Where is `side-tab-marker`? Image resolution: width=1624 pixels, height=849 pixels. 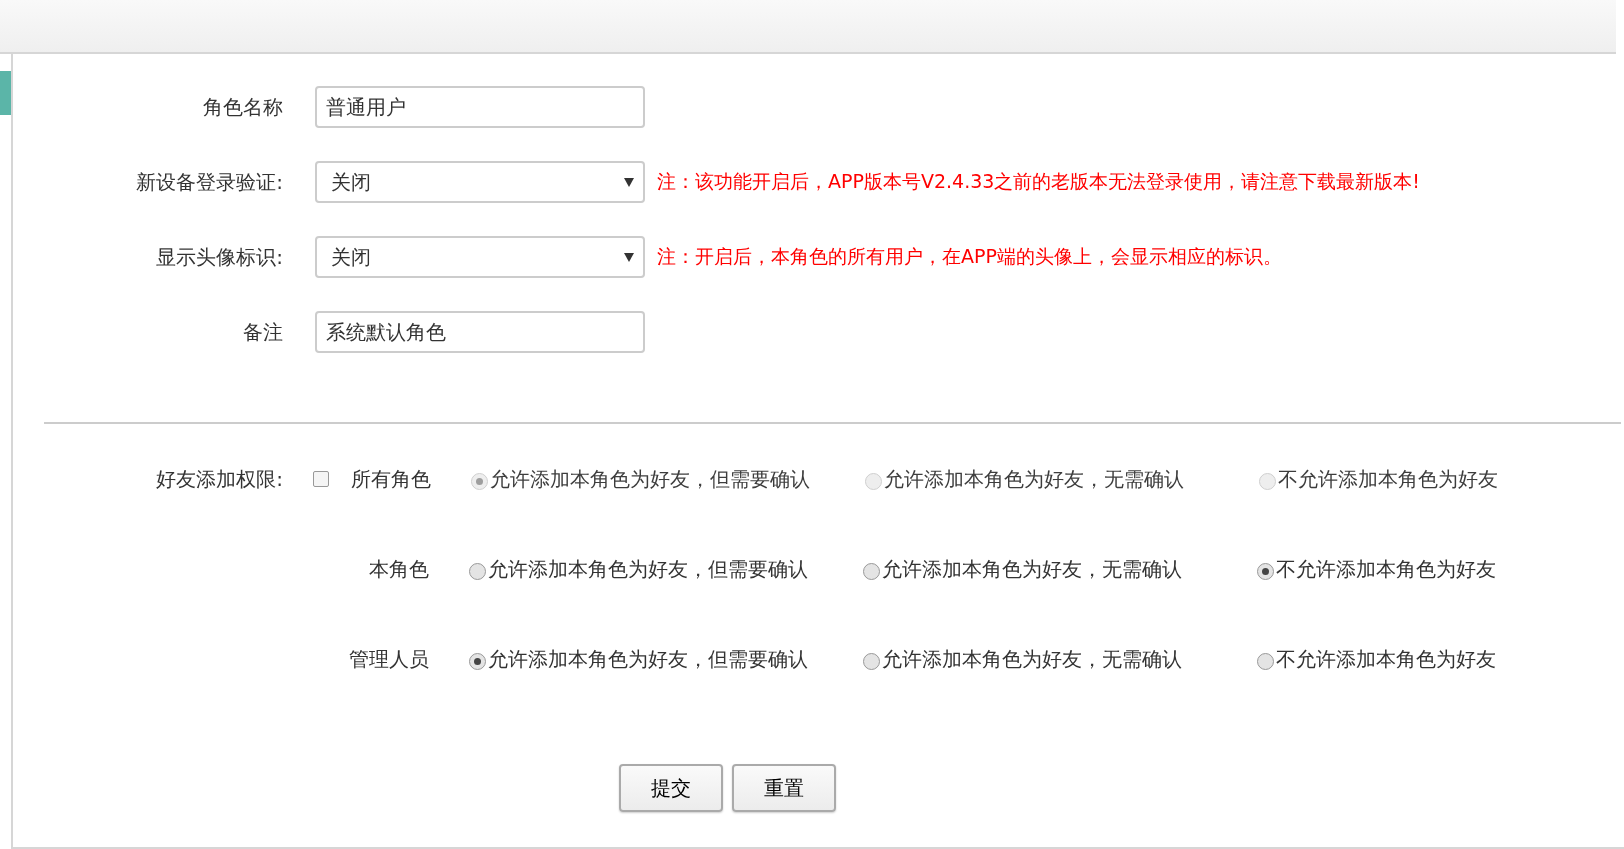
side-tab-marker is located at coordinates (5, 93).